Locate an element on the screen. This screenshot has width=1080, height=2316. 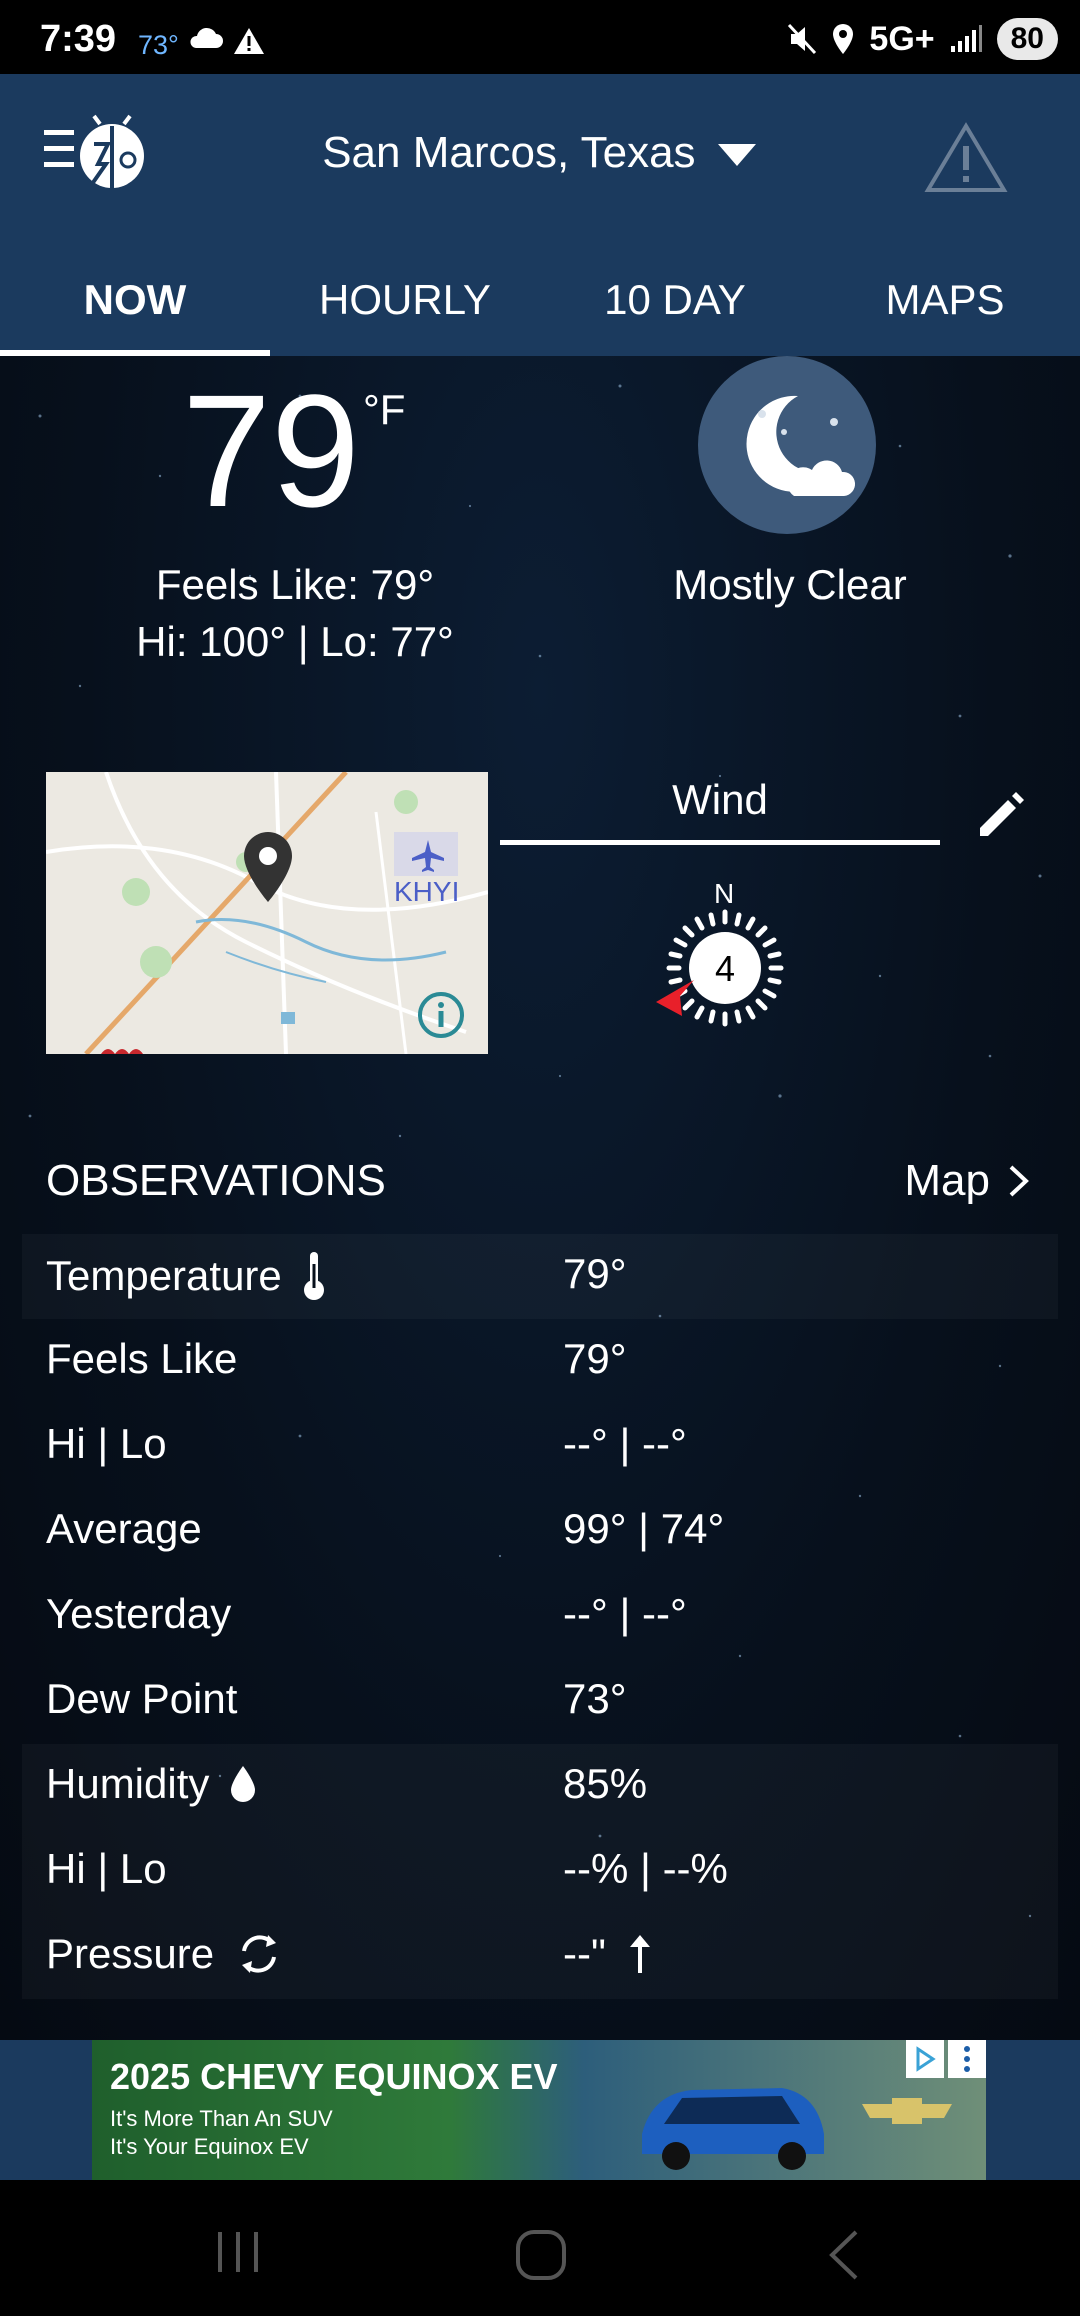
map-link-label: Map is located at coordinates (947, 1180).